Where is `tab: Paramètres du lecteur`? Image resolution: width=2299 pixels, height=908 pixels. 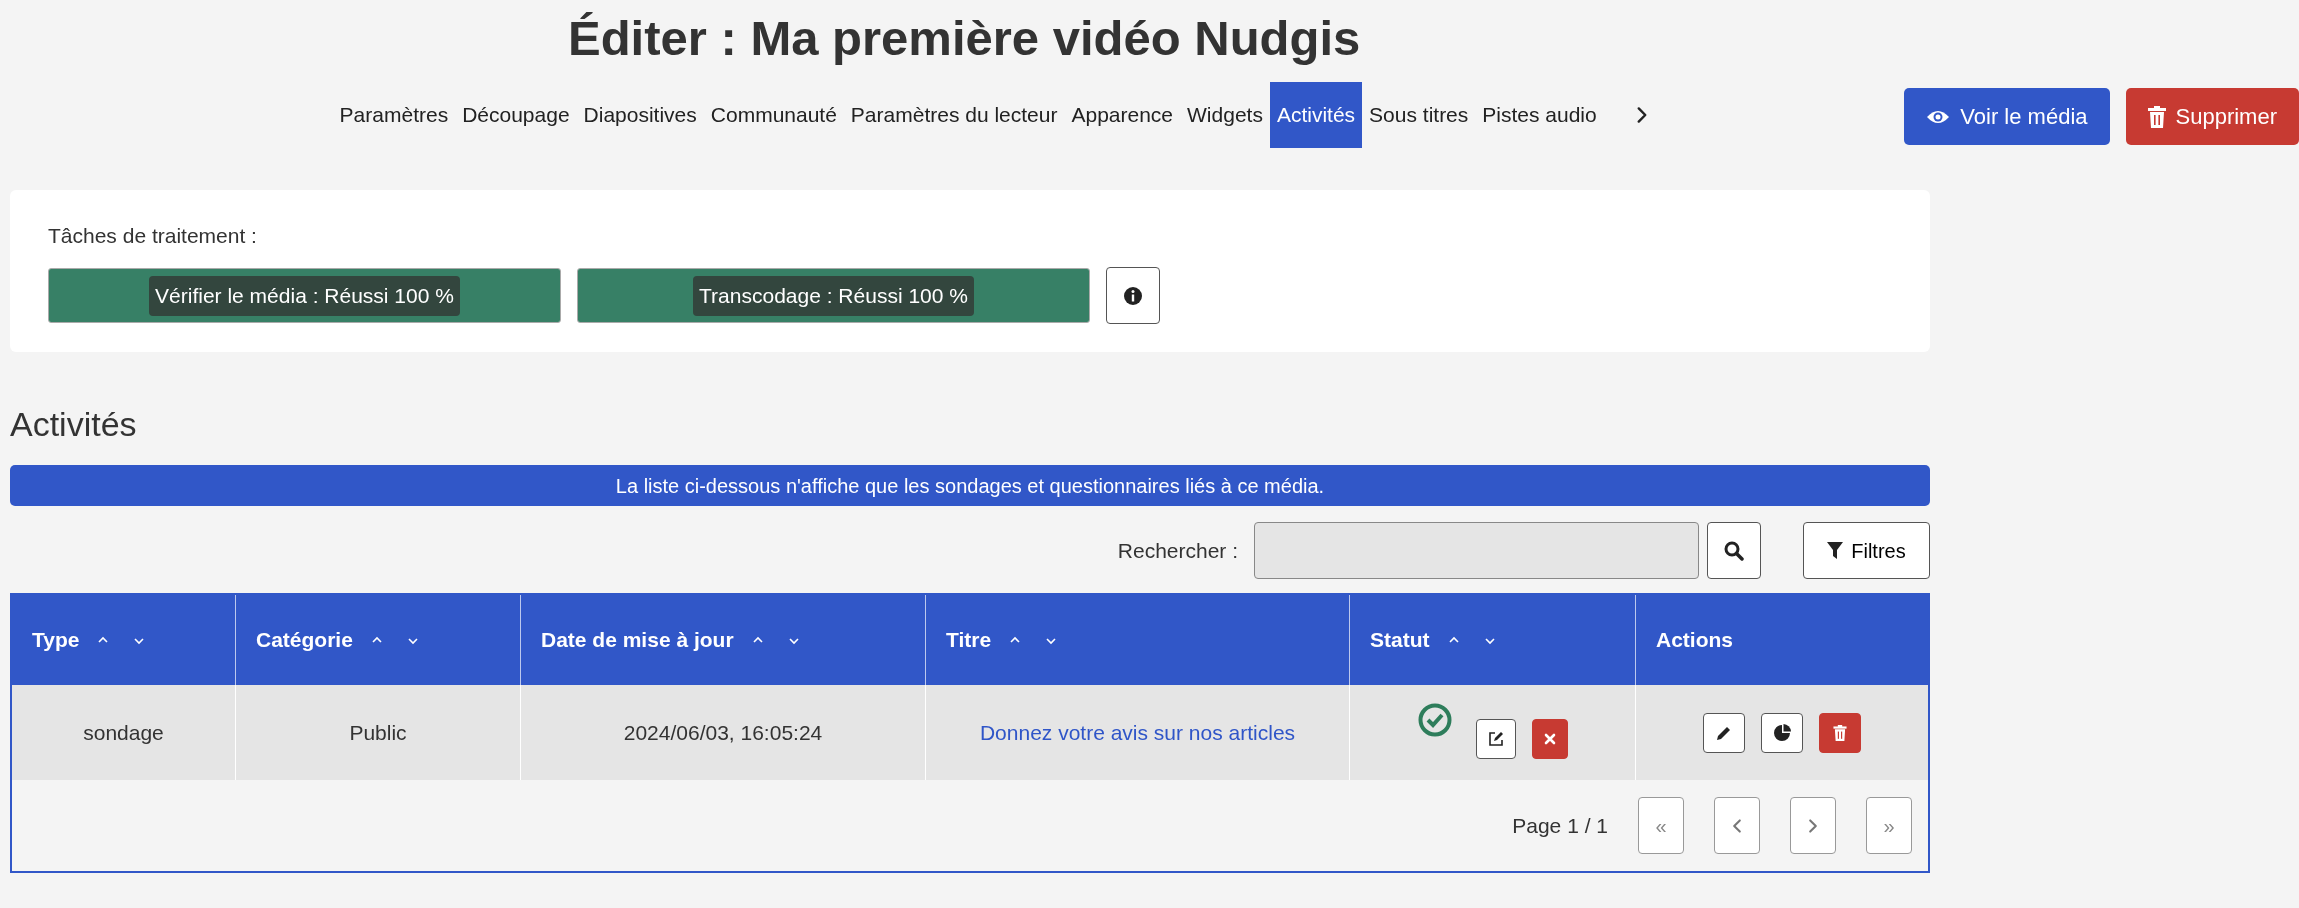
tab: Paramètres du lecteur is located at coordinates (954, 114).